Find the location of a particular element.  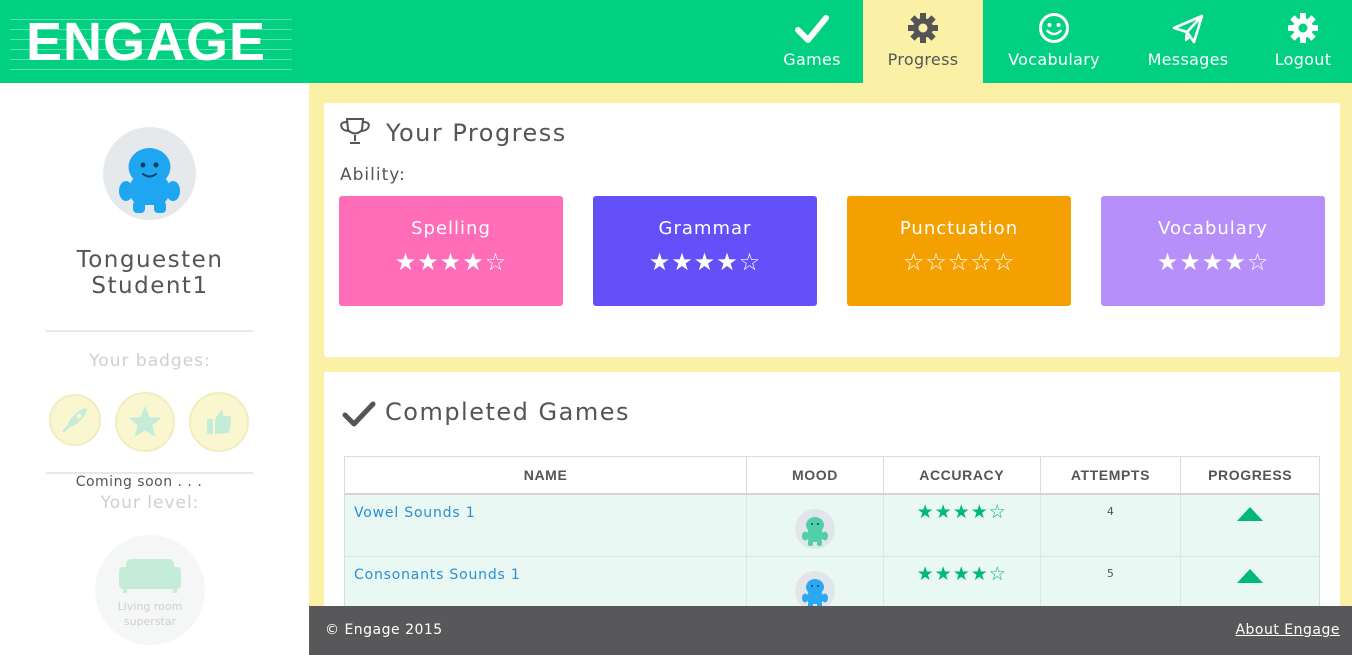

trophy-icon is located at coordinates (355, 131).